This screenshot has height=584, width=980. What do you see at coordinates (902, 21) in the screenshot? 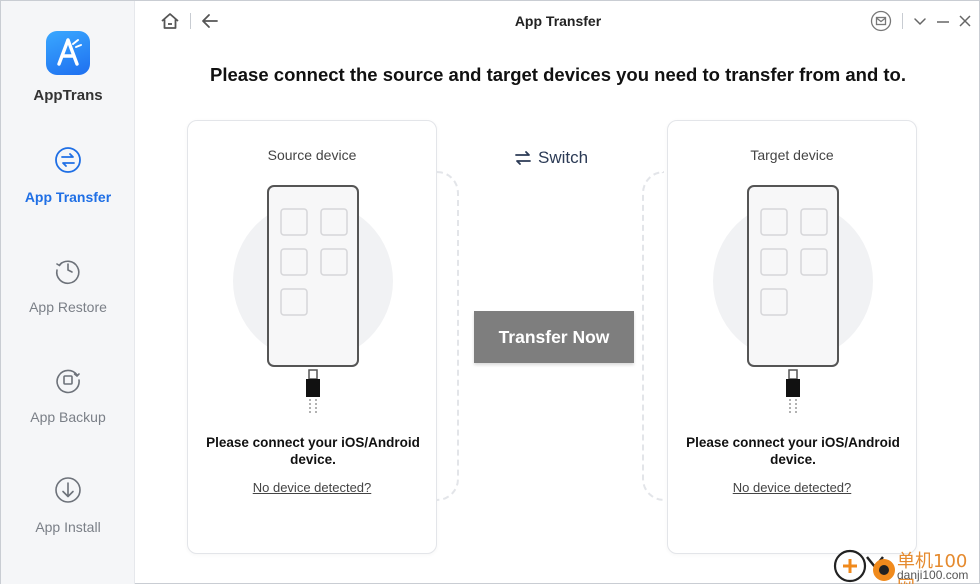
I see `divider` at bounding box center [902, 21].